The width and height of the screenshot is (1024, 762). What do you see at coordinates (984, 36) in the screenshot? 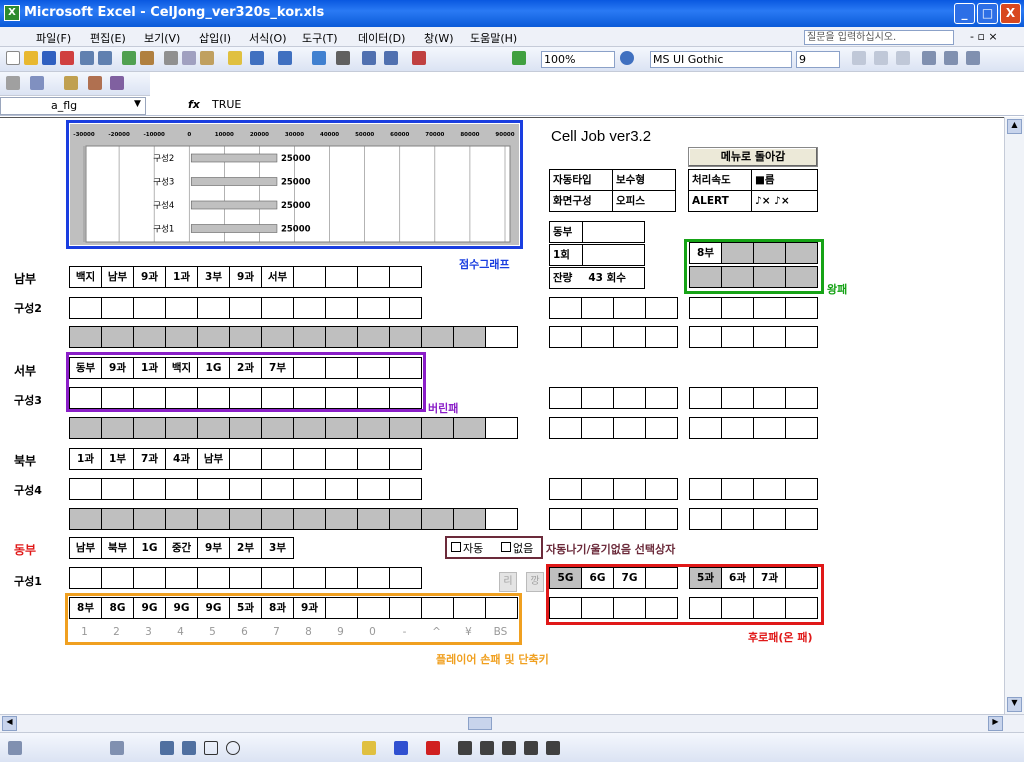
I see `document-window-controls: - ▫ ×` at bounding box center [984, 36].